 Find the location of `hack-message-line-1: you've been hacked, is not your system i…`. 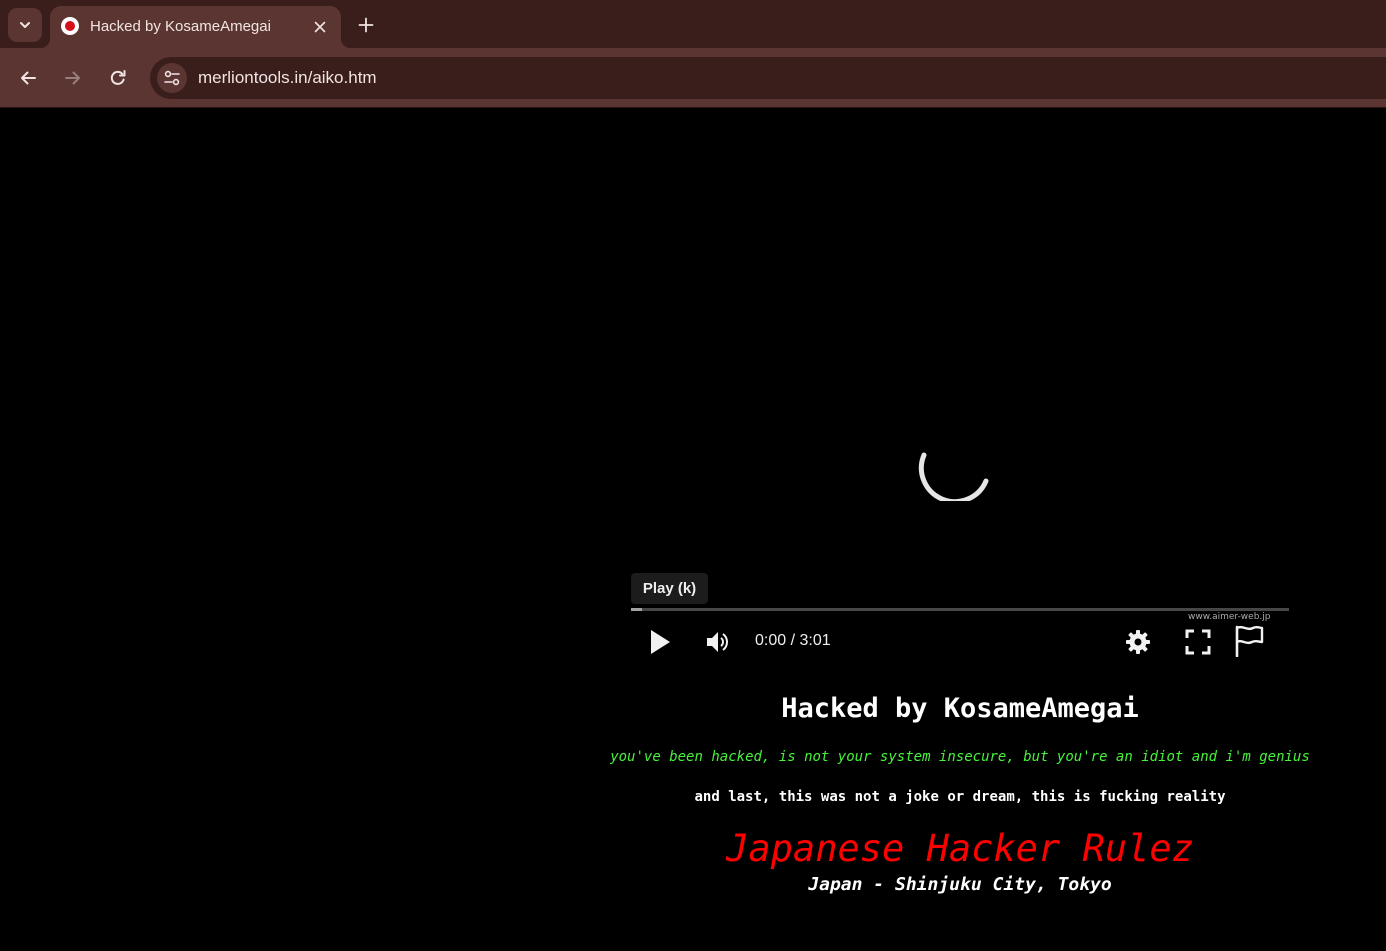

hack-message-line-1: you've been hacked, is not your system i… is located at coordinates (960, 757).